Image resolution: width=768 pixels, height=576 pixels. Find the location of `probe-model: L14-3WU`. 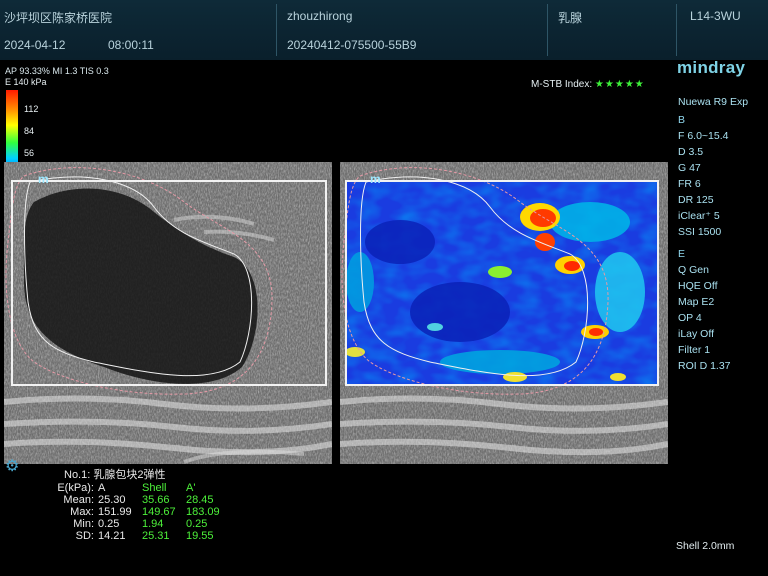

probe-model: L14-3WU is located at coordinates (715, 16).